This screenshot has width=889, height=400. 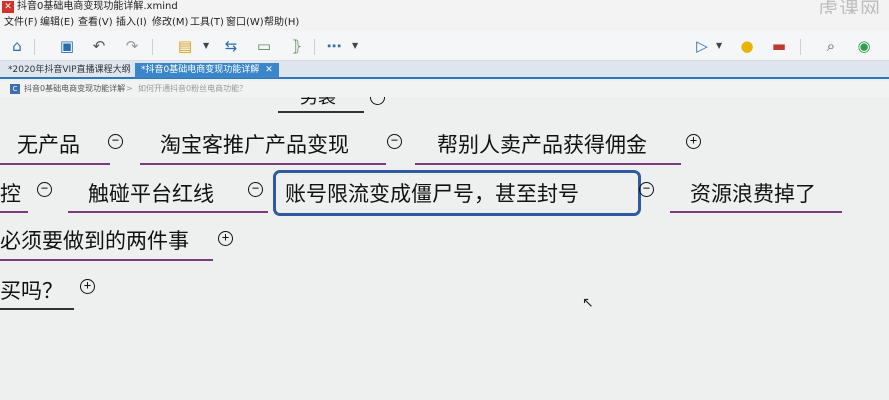 What do you see at coordinates (245, 22) in the screenshot?
I see `menu-window: 窗口(W)` at bounding box center [245, 22].